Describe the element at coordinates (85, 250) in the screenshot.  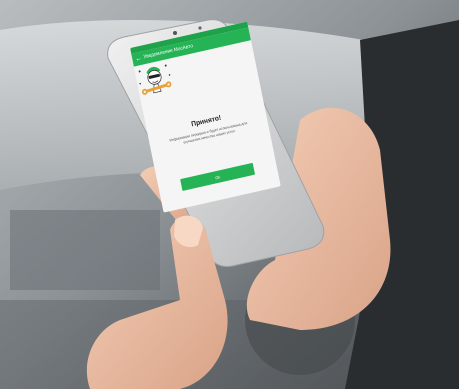
I see `blurred-car-panel` at that location.